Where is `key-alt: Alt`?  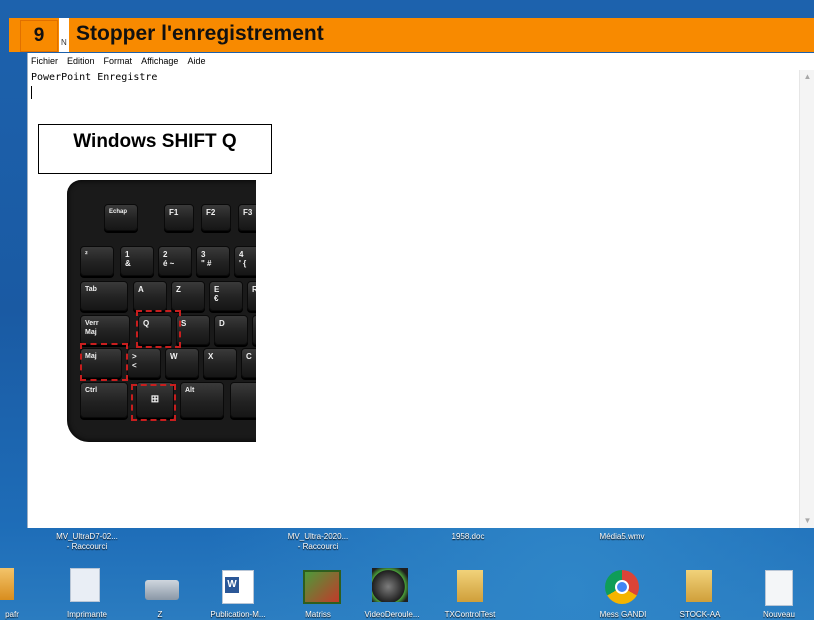
key-alt: Alt is located at coordinates (202, 400).